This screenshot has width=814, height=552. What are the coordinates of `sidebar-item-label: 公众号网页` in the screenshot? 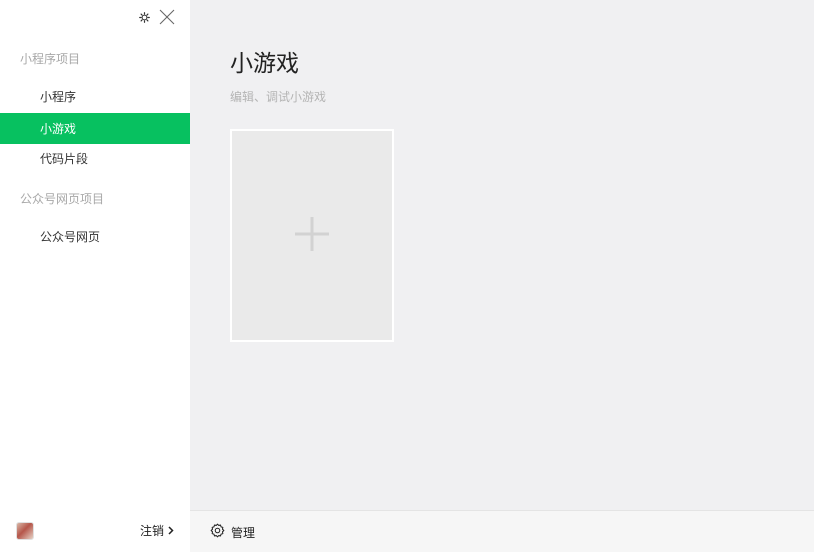 It's located at (70, 237).